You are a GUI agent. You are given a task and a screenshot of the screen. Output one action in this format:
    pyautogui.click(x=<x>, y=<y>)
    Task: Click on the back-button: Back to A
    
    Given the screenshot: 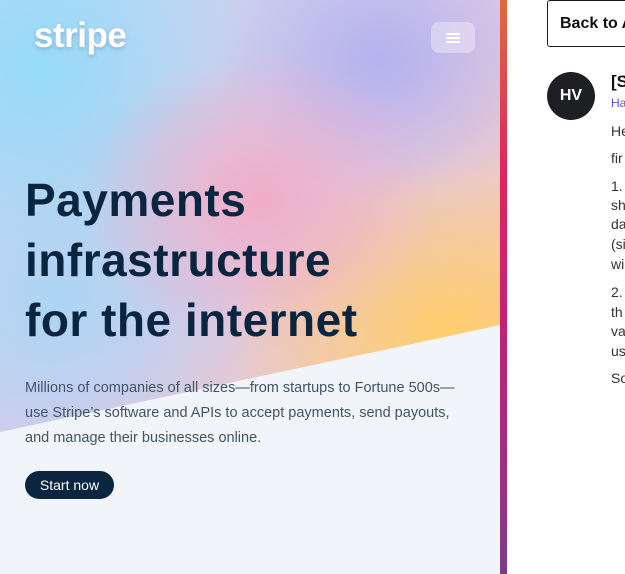 What is the action you would take?
    pyautogui.click(x=586, y=23)
    